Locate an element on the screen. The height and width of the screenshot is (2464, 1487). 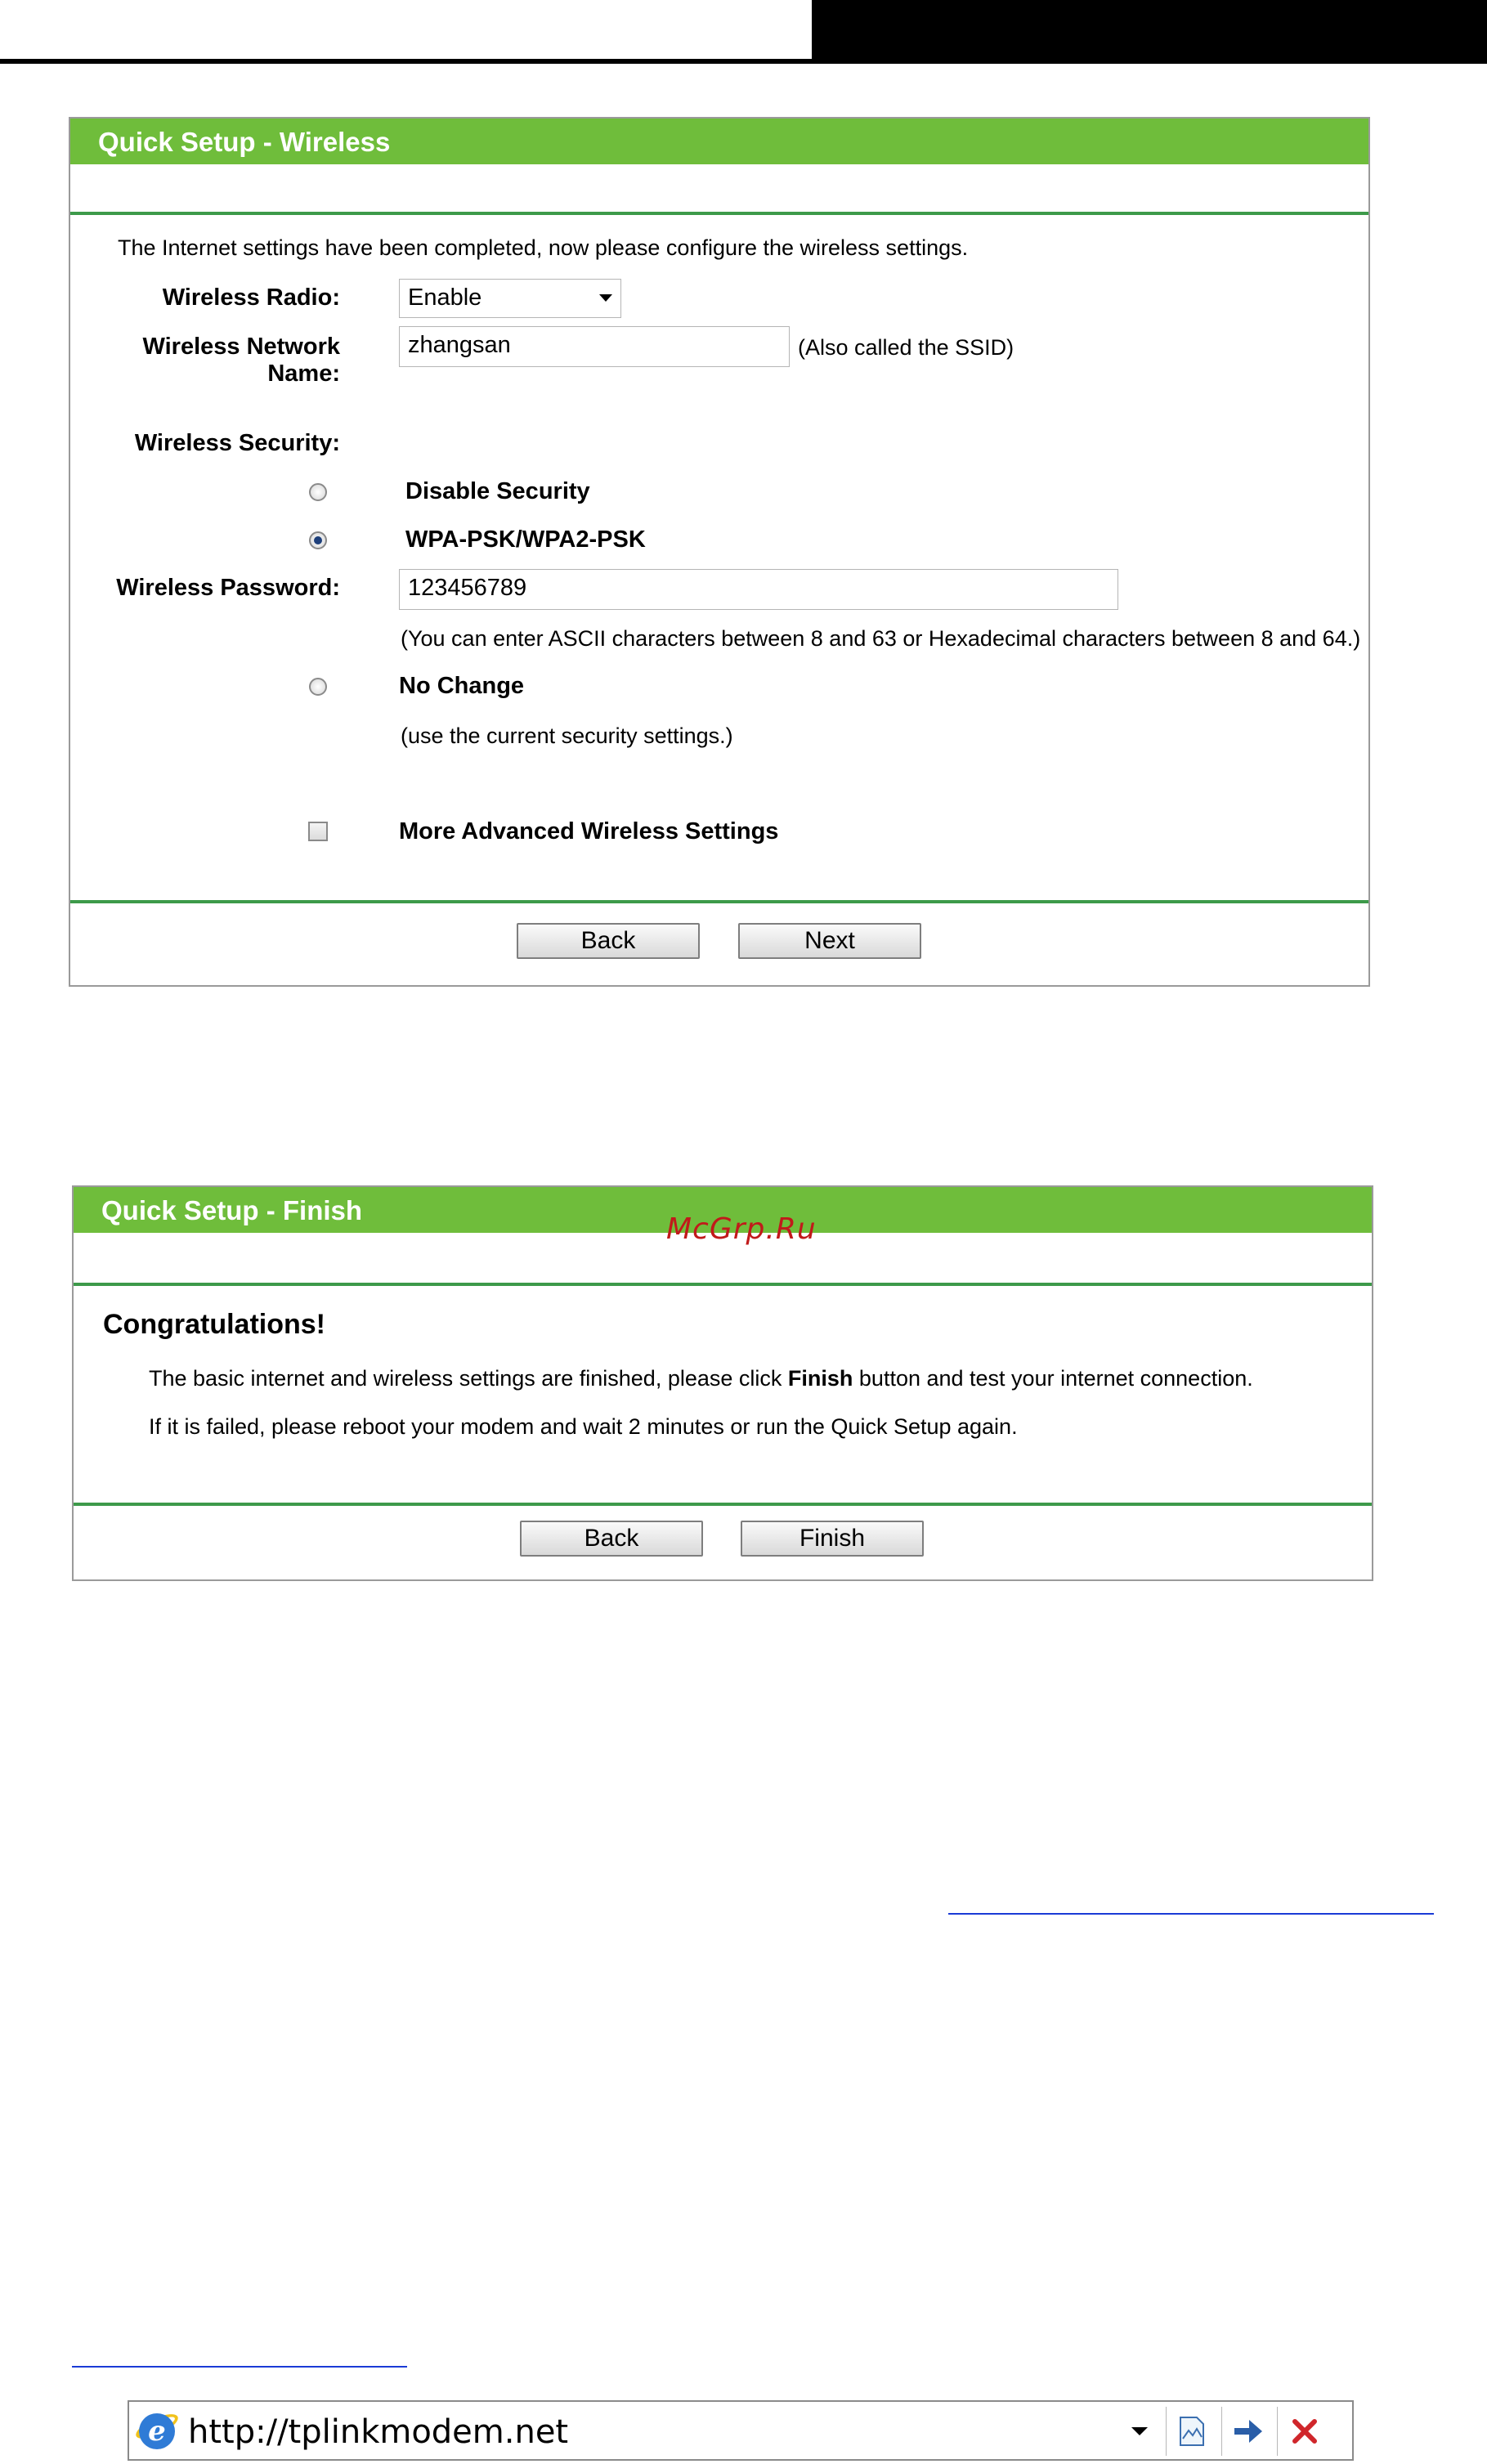
compatibility-view-icon is located at coordinates (1192, 2431).